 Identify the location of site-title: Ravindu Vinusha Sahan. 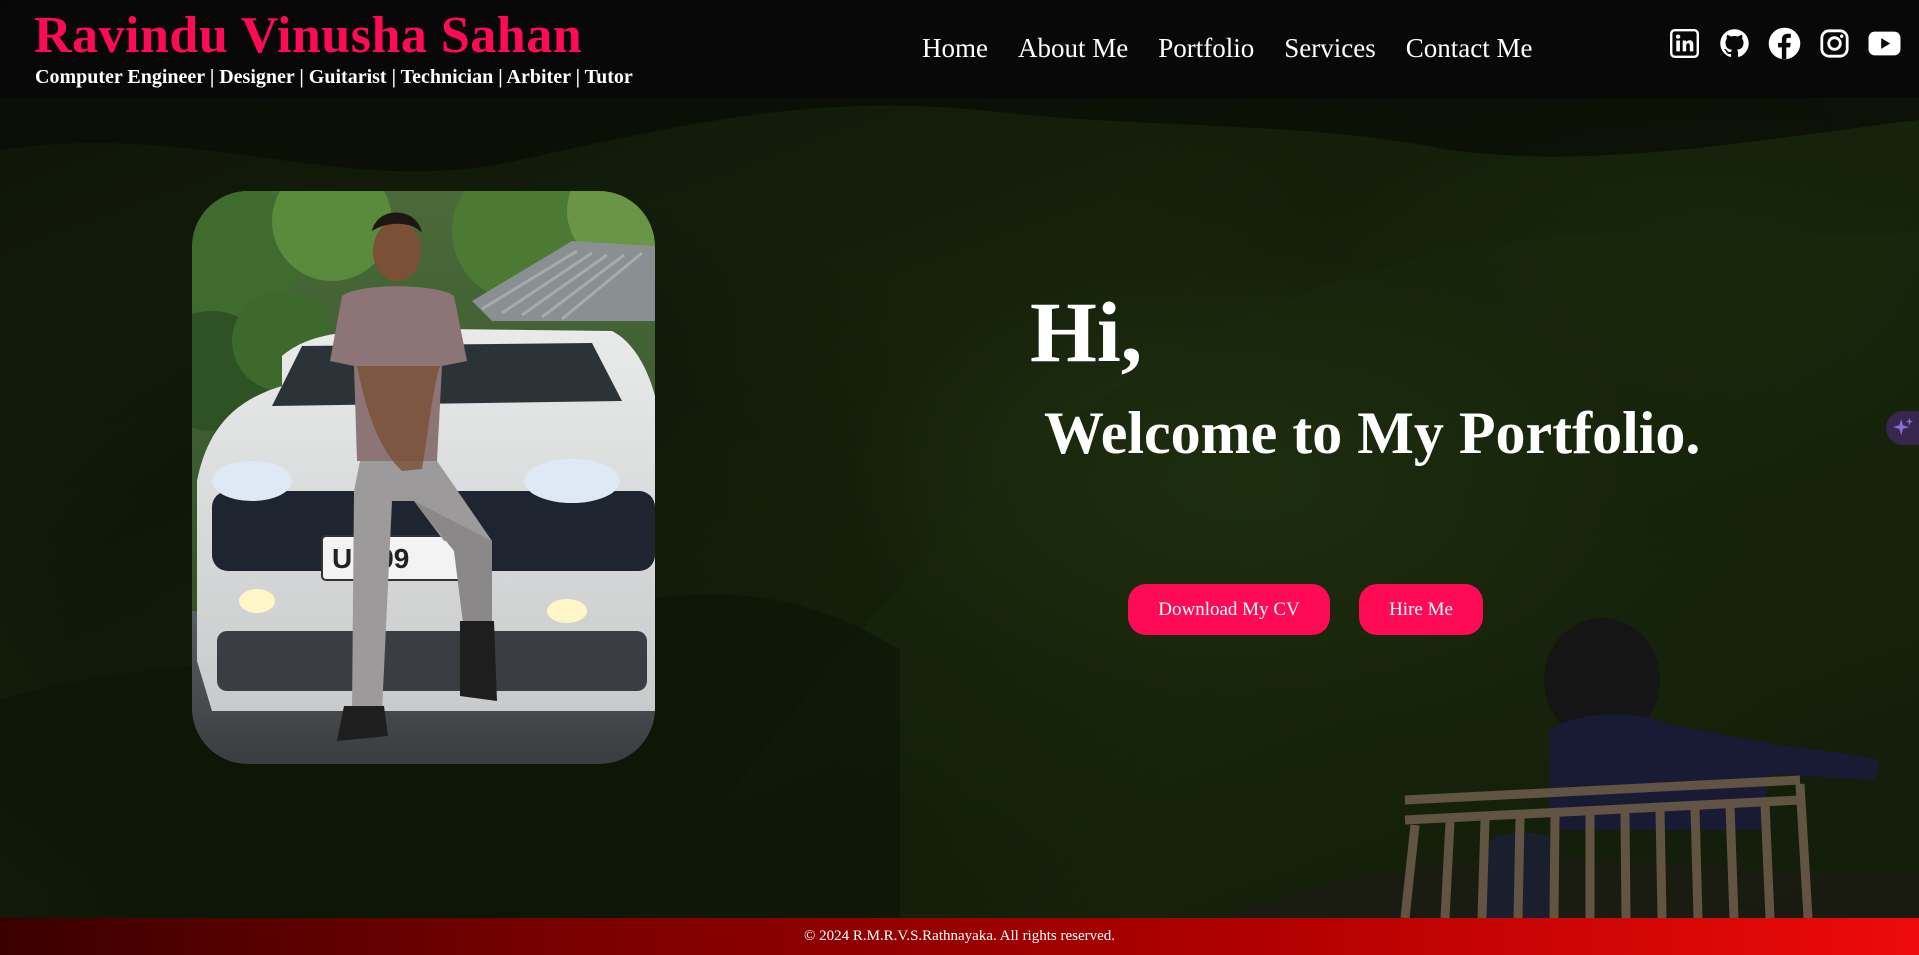
(308, 35).